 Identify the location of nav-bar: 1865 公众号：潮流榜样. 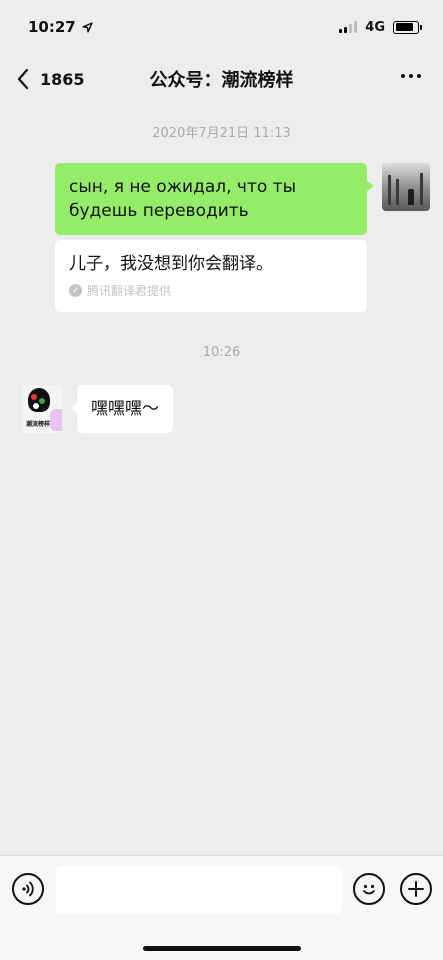
(221, 79).